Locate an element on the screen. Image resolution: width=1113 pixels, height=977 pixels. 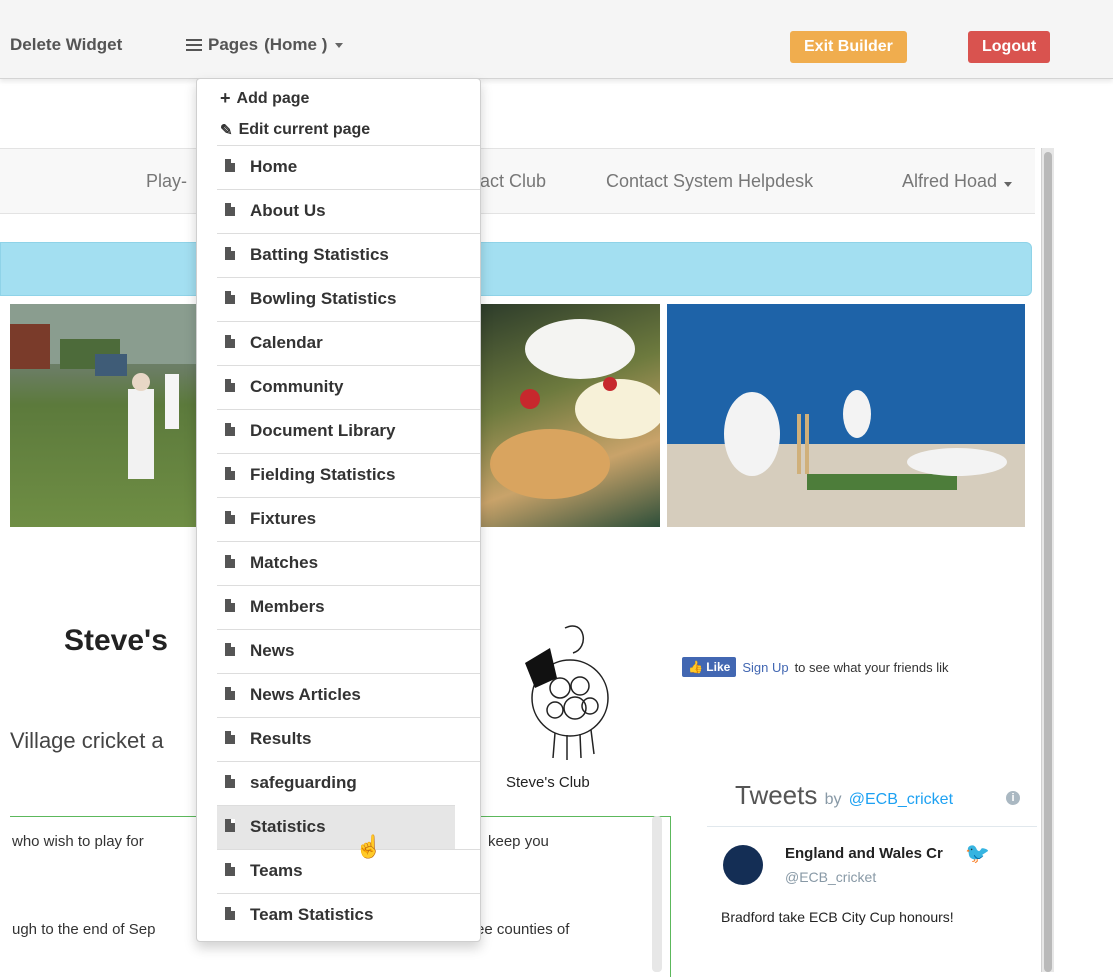
page-menu-item-label: News is located at coordinates (272, 650).